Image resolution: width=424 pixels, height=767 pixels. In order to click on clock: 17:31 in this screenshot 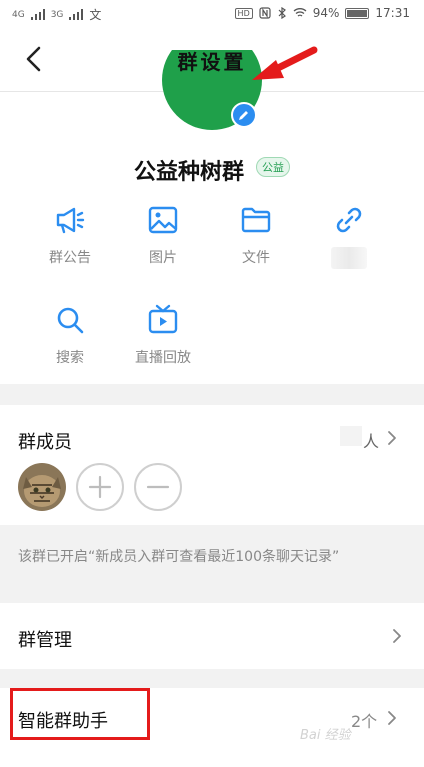, I will do `click(392, 13)`.